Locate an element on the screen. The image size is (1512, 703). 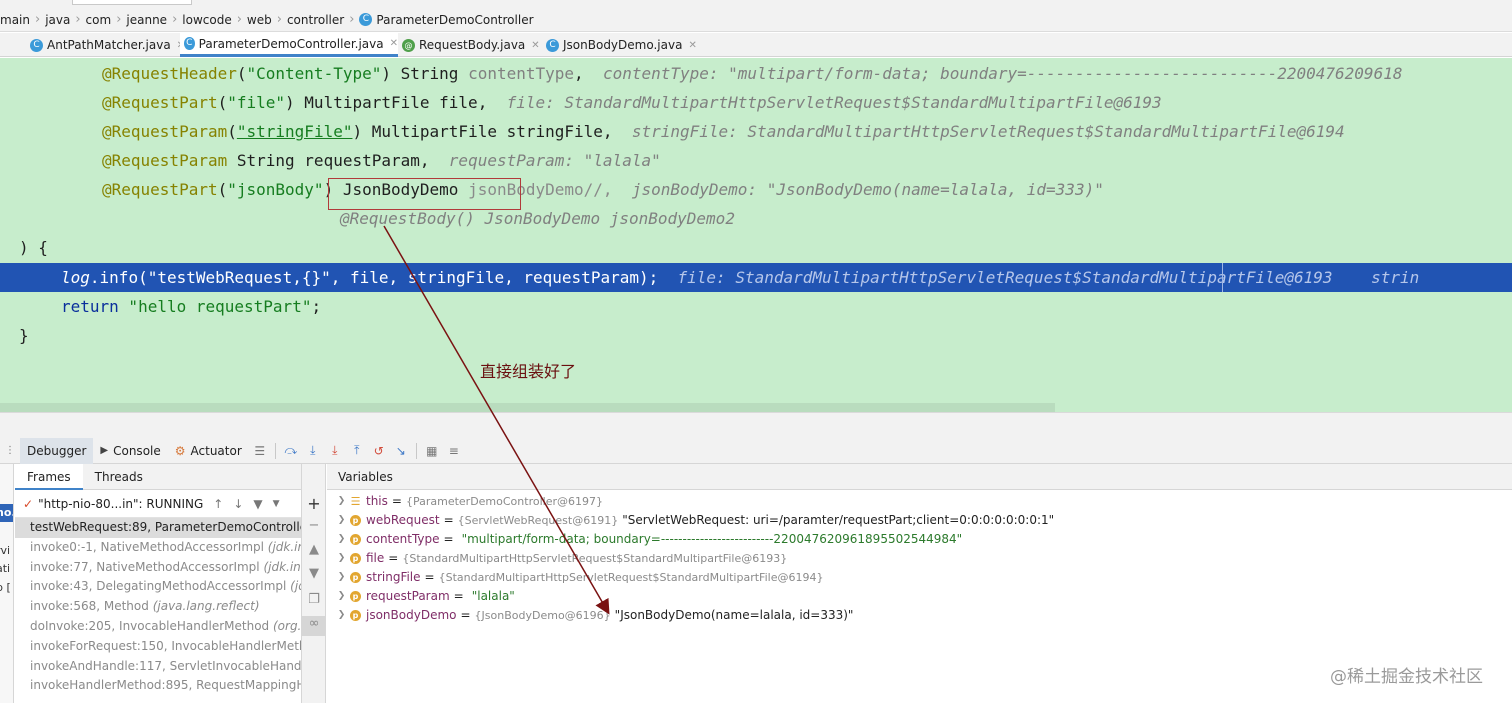
trace-icon: ≡ is located at coordinates (454, 451).